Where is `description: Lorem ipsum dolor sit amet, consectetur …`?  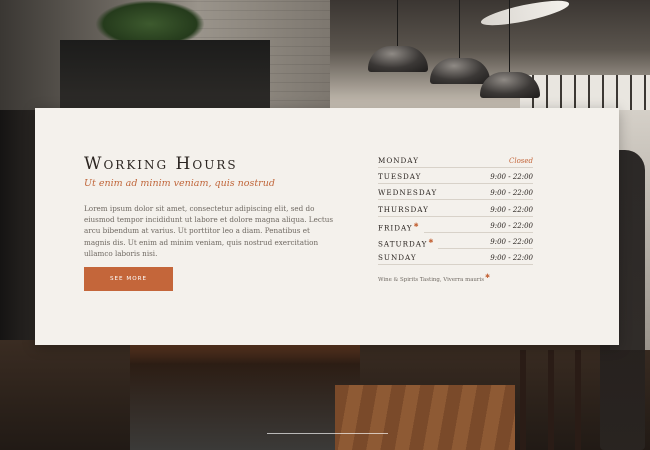 description: Lorem ipsum dolor sit amet, consectetur … is located at coordinates (209, 231).